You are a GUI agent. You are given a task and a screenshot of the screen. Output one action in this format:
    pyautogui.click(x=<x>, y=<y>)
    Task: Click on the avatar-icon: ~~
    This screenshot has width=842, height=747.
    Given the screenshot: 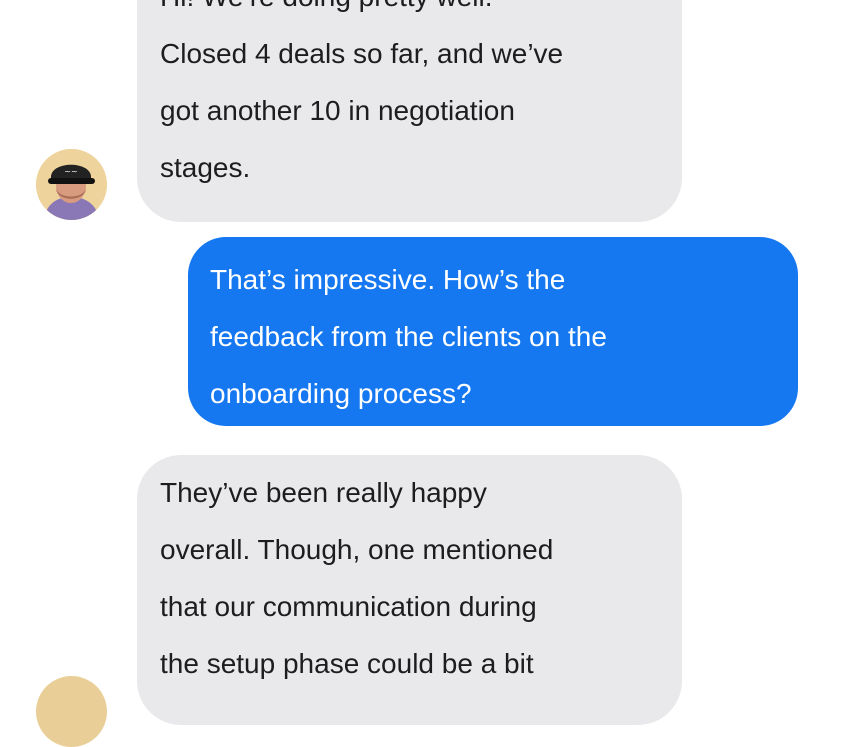 What is the action you would take?
    pyautogui.click(x=71, y=184)
    